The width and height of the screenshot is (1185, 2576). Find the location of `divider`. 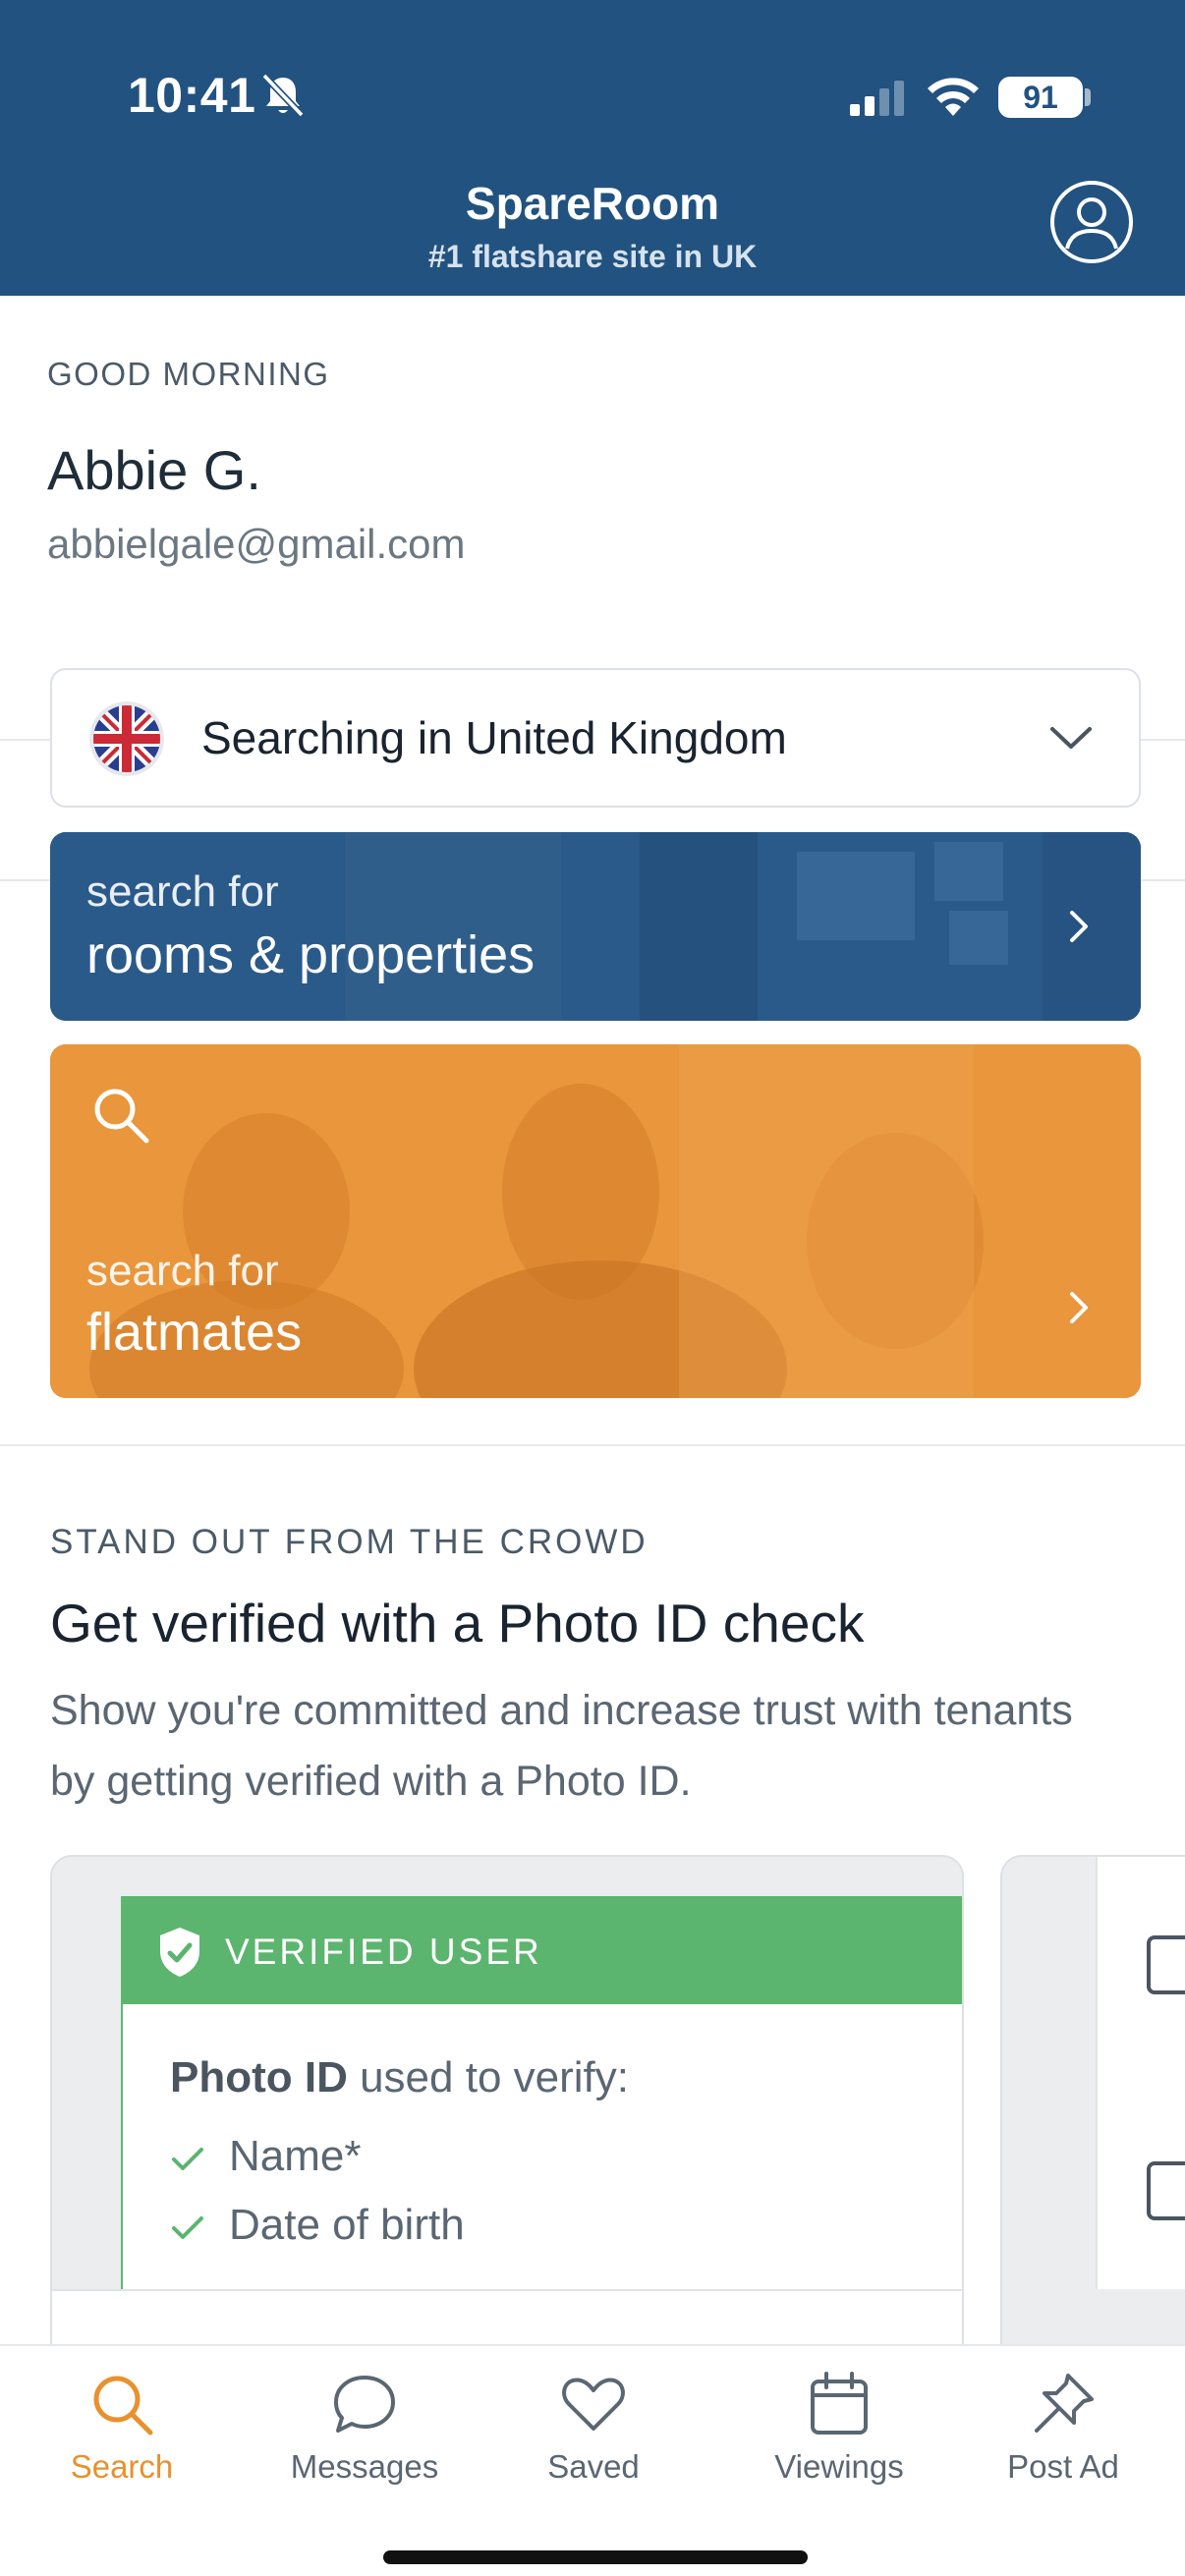

divider is located at coordinates (592, 1445).